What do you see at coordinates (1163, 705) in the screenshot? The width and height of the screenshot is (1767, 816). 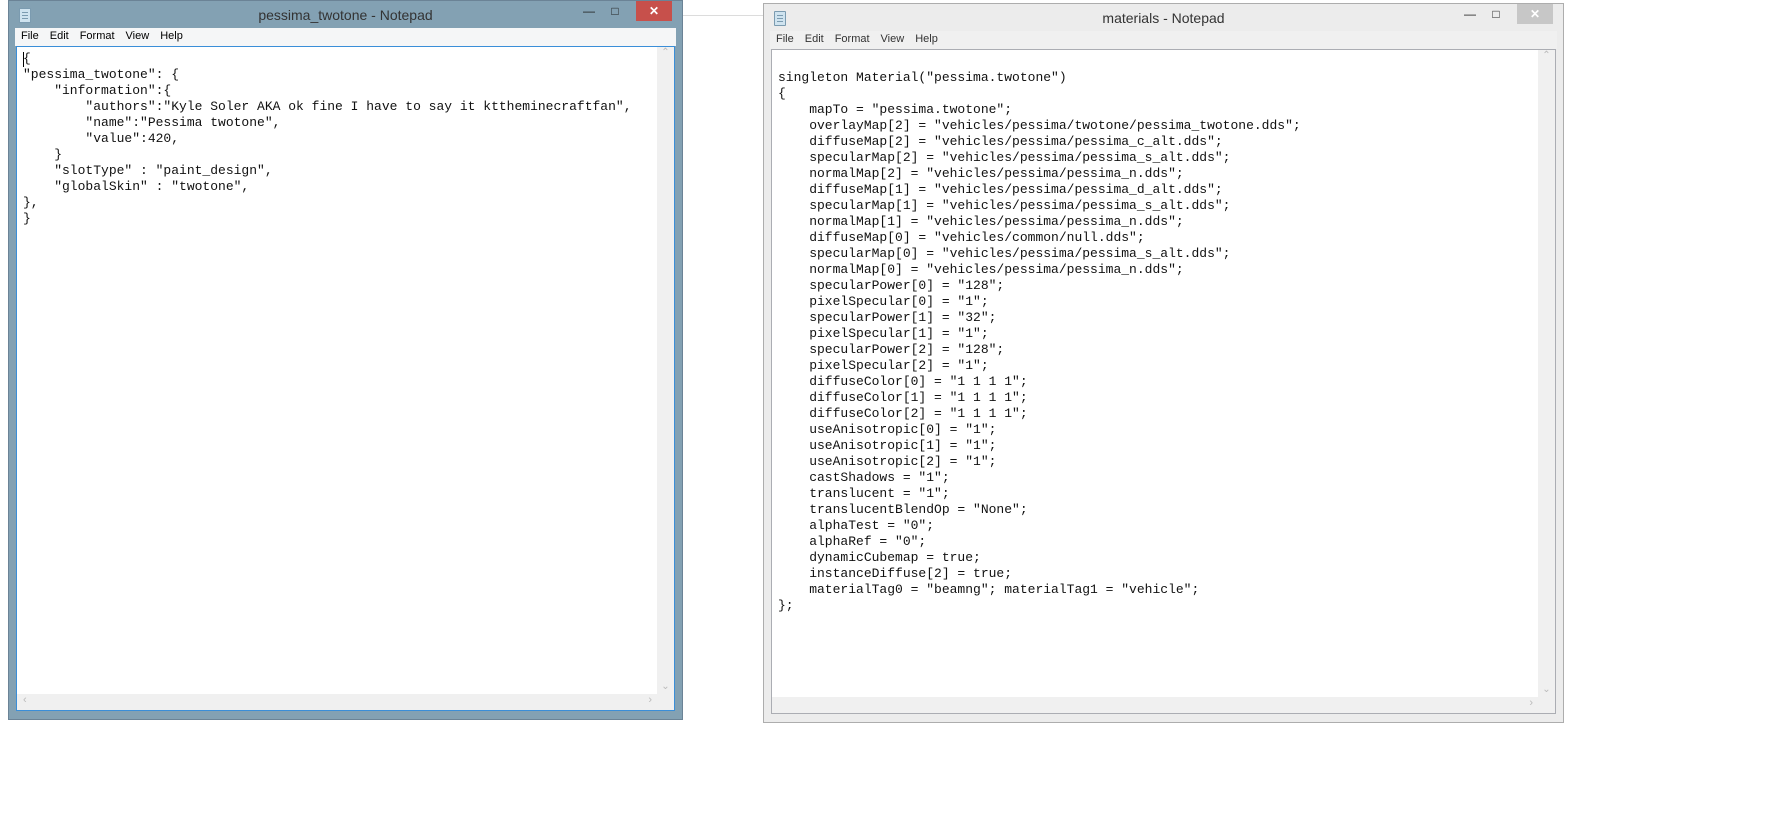 I see `horizontal-scrollbar: ›` at bounding box center [1163, 705].